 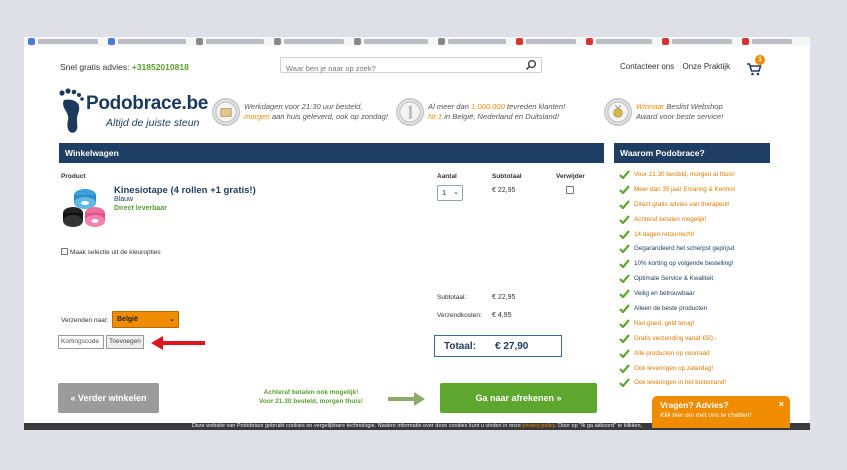 What do you see at coordinates (145, 319) in the screenshot?
I see `ship-to-select: België ⌄` at bounding box center [145, 319].